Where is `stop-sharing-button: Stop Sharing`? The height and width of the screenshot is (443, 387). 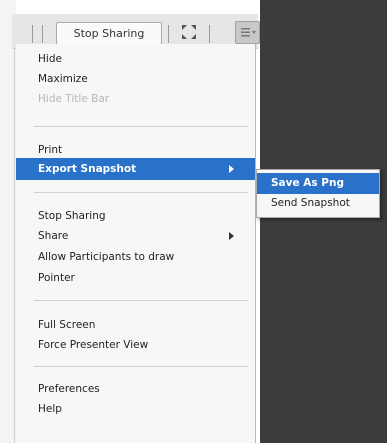 stop-sharing-button: Stop Sharing is located at coordinates (109, 33).